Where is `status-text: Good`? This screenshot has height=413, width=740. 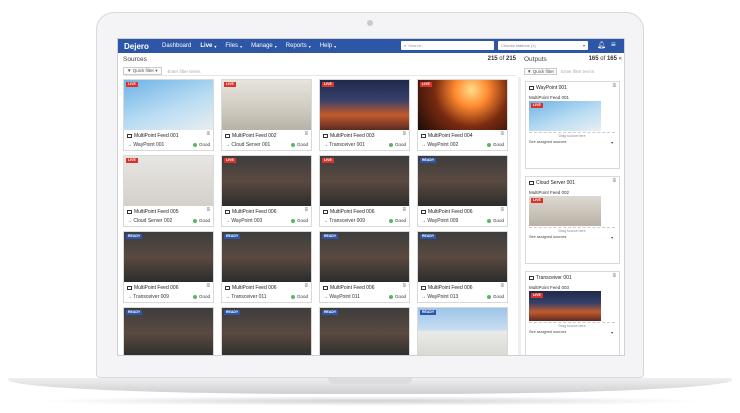 status-text: Good is located at coordinates (498, 220).